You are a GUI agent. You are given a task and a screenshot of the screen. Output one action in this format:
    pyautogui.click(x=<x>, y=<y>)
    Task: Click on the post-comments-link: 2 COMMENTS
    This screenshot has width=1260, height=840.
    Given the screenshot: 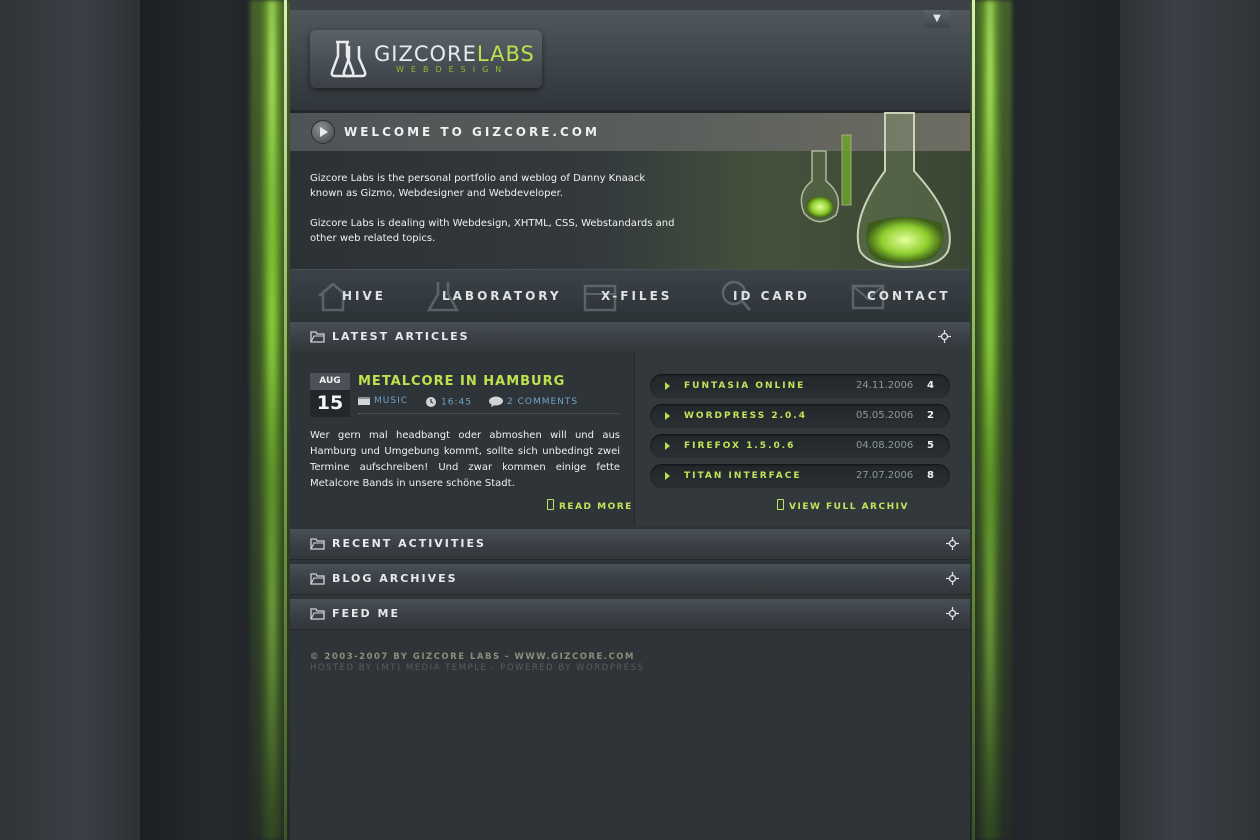 What is the action you would take?
    pyautogui.click(x=533, y=401)
    